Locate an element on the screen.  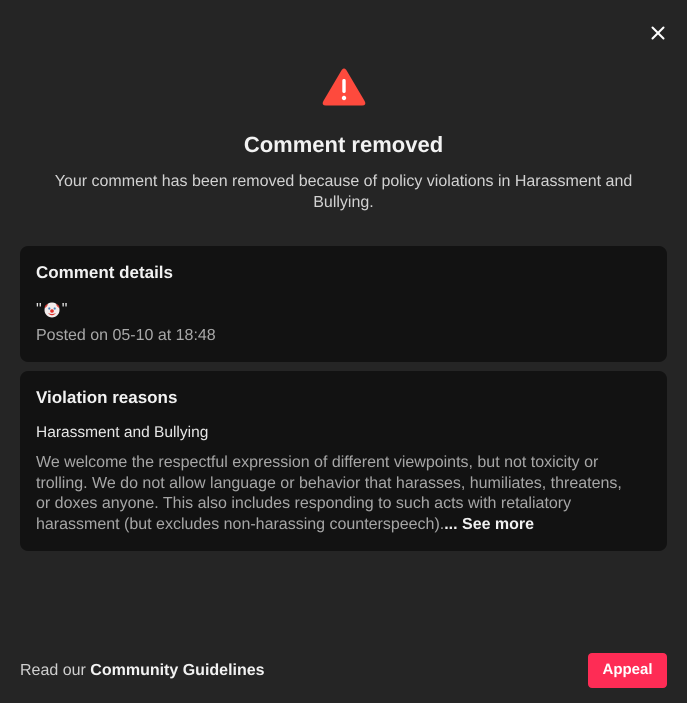
community-guidelines-link: Community Guidelines is located at coordinates (177, 670).